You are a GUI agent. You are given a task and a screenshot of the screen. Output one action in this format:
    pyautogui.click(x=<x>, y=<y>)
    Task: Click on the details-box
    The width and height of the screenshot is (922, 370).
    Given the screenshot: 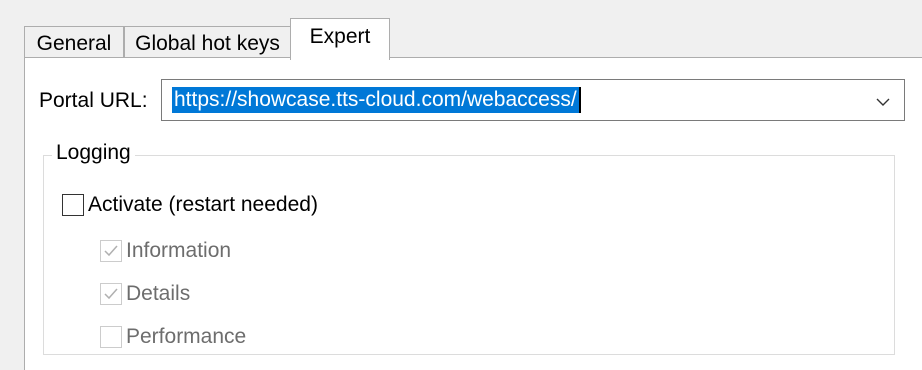 What is the action you would take?
    pyautogui.click(x=111, y=294)
    